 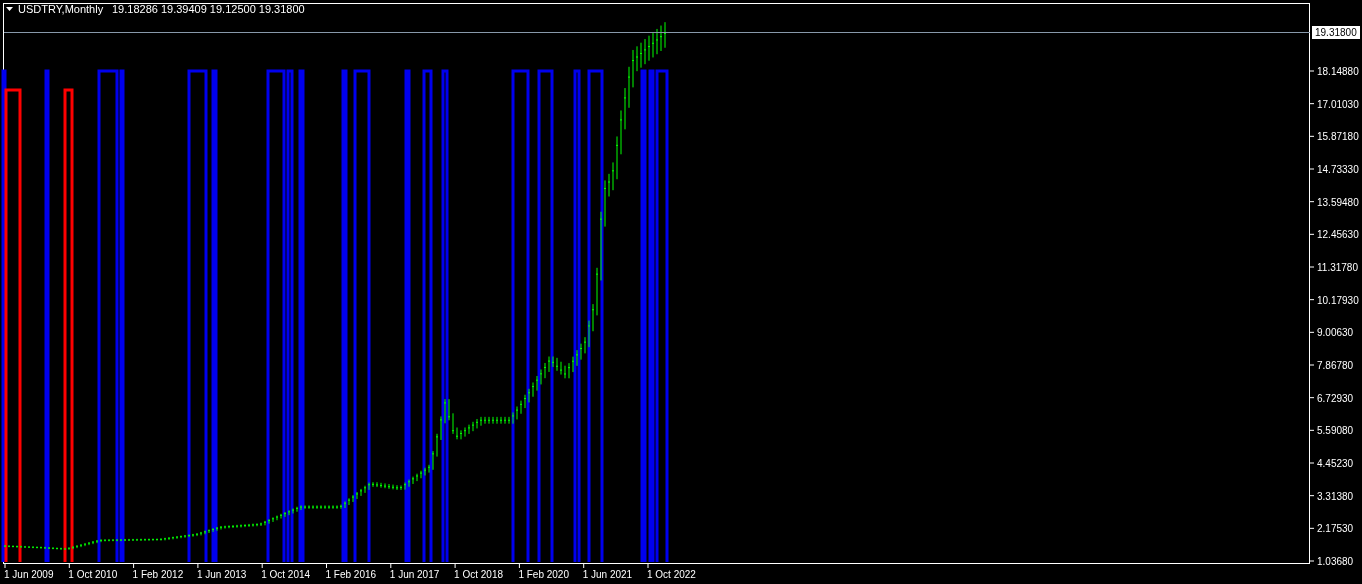 What do you see at coordinates (1338, 71) in the screenshot?
I see `y-axis-label: 18.14880` at bounding box center [1338, 71].